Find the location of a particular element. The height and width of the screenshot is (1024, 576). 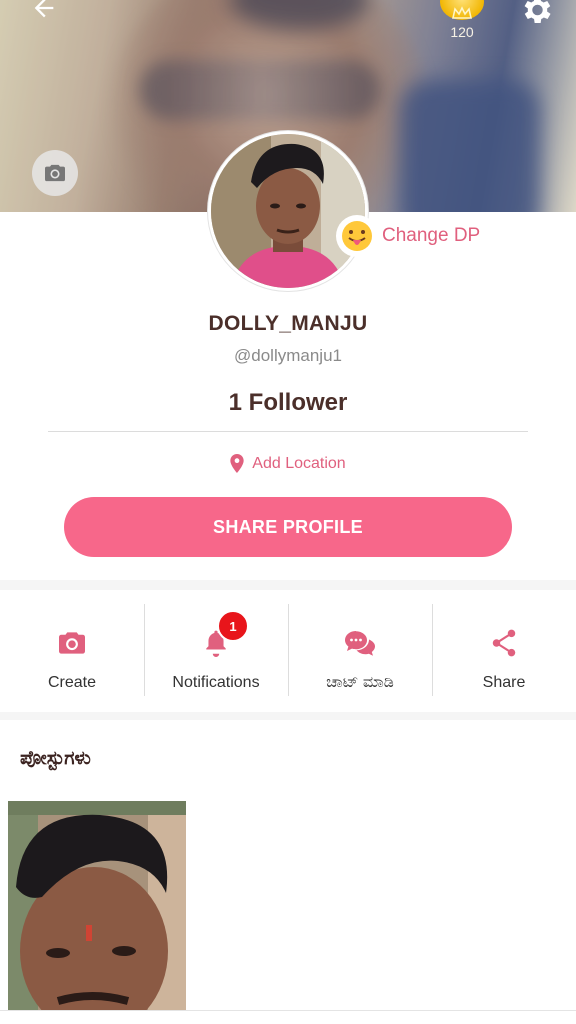

add-location-link: Add Location is located at coordinates (288, 463).